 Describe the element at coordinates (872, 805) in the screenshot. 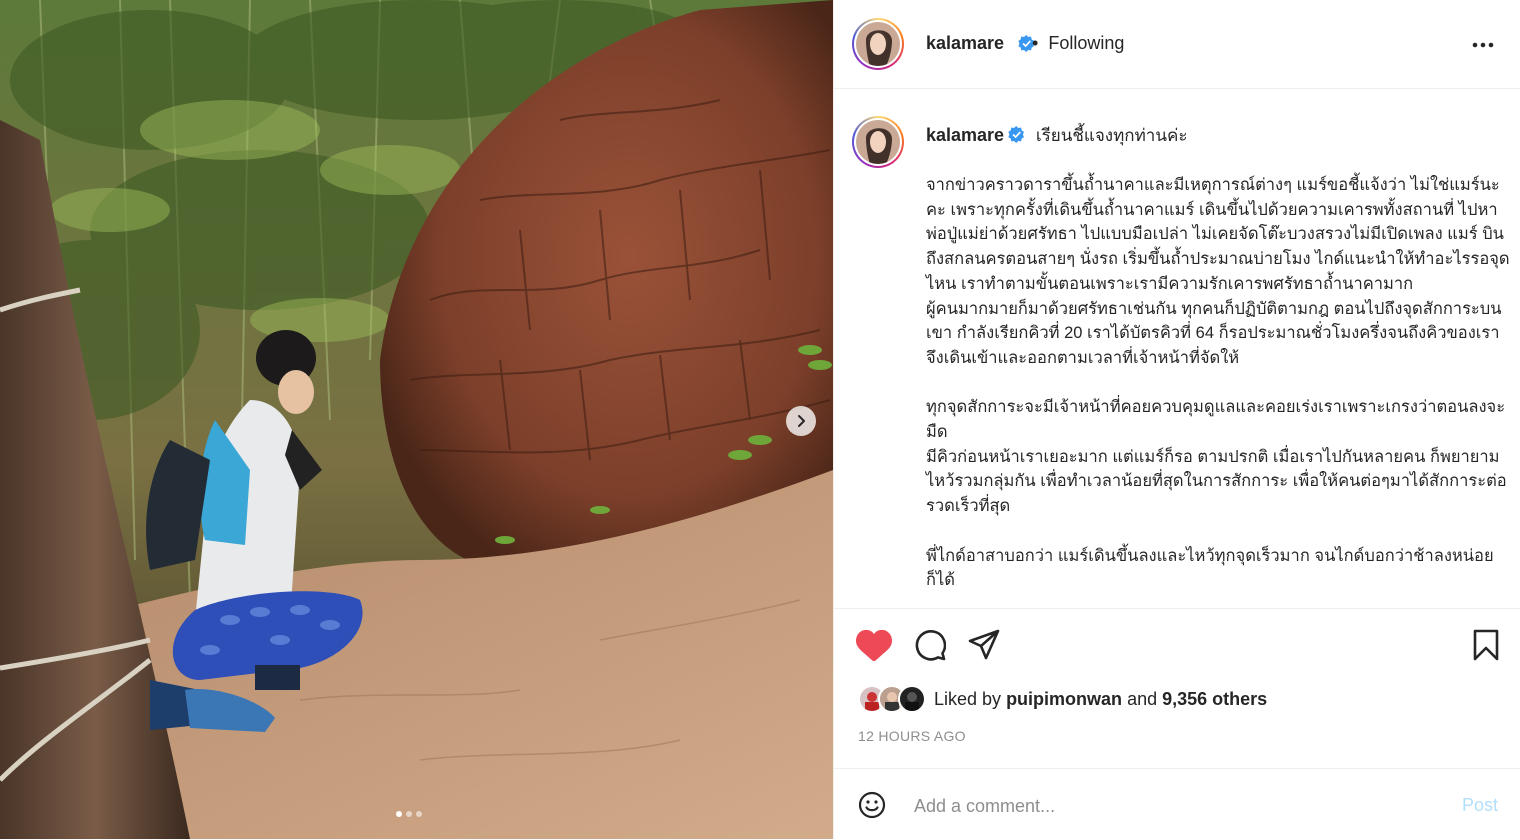

I see `emoji-icon` at that location.